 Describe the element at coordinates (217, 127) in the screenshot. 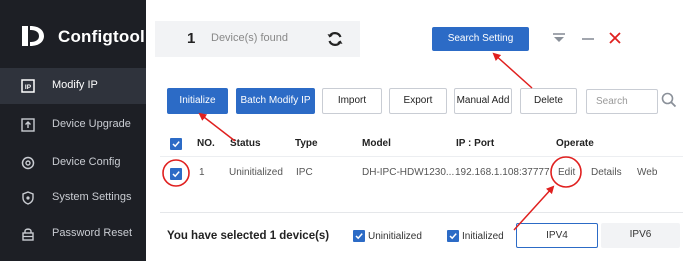

I see `annotation-arrow-initialize` at that location.